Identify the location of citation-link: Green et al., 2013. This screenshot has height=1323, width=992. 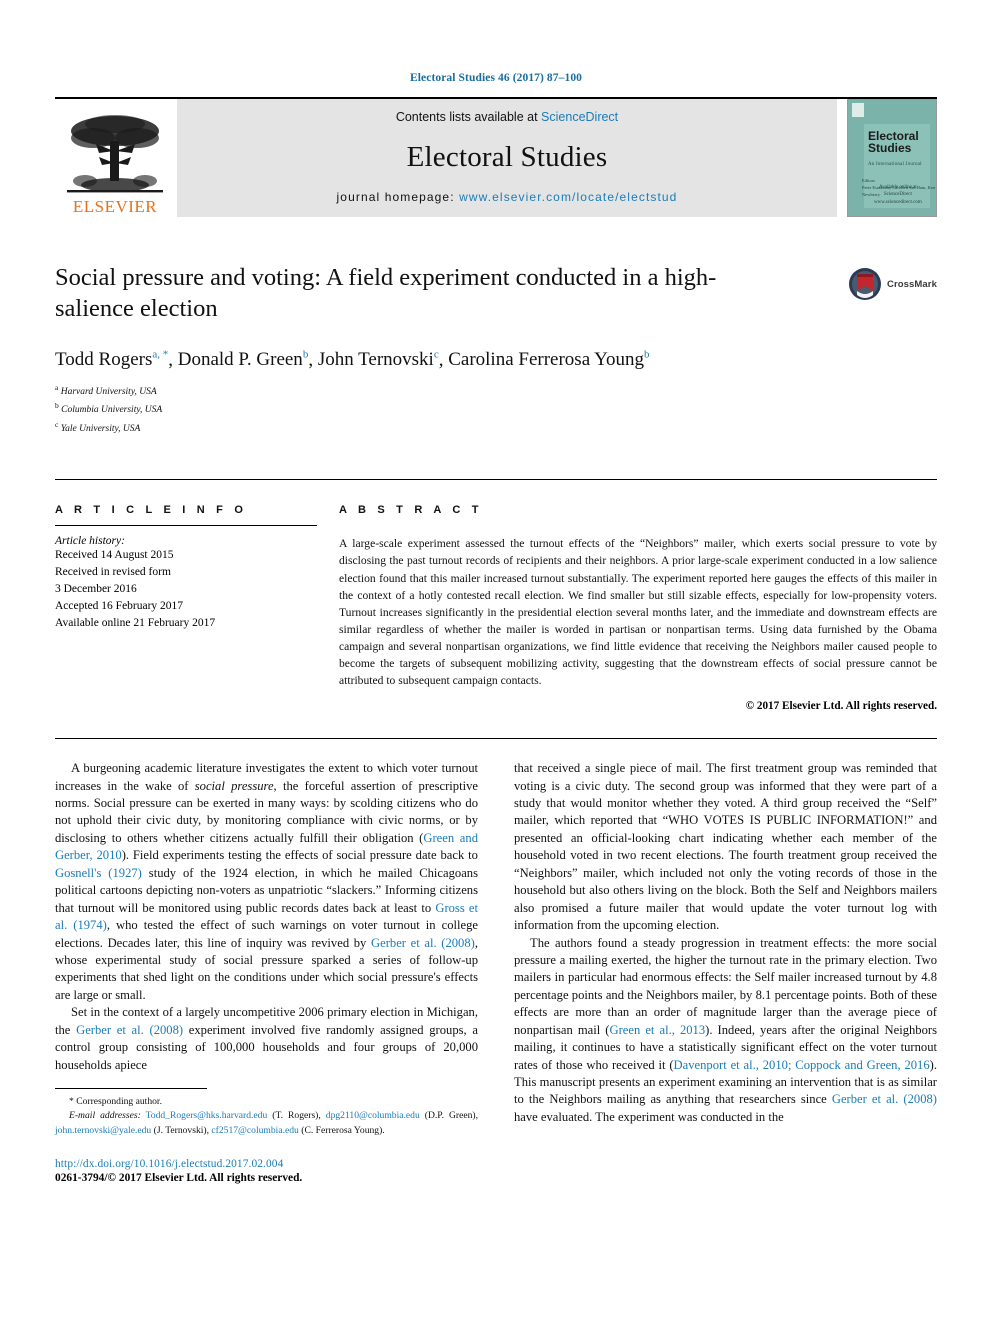
(657, 1030).